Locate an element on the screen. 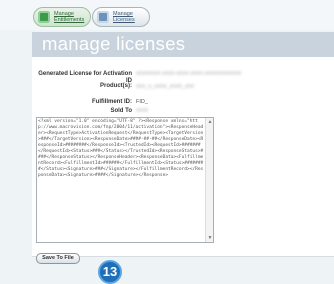  fulfillment-id-label: Fulfillment ID: is located at coordinates (112, 102).